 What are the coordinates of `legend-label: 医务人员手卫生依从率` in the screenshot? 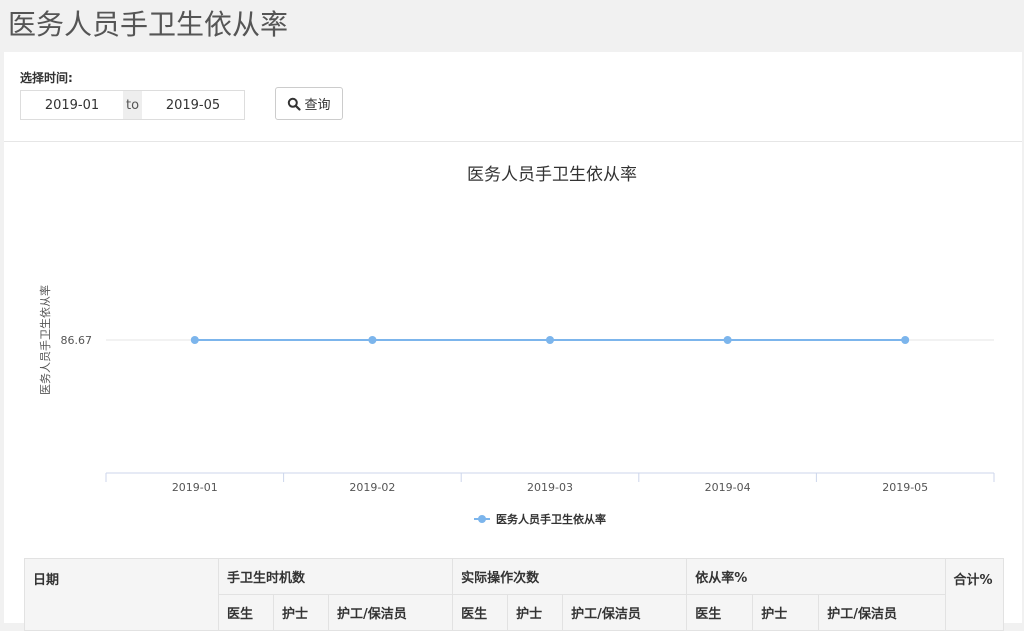 It's located at (551, 519).